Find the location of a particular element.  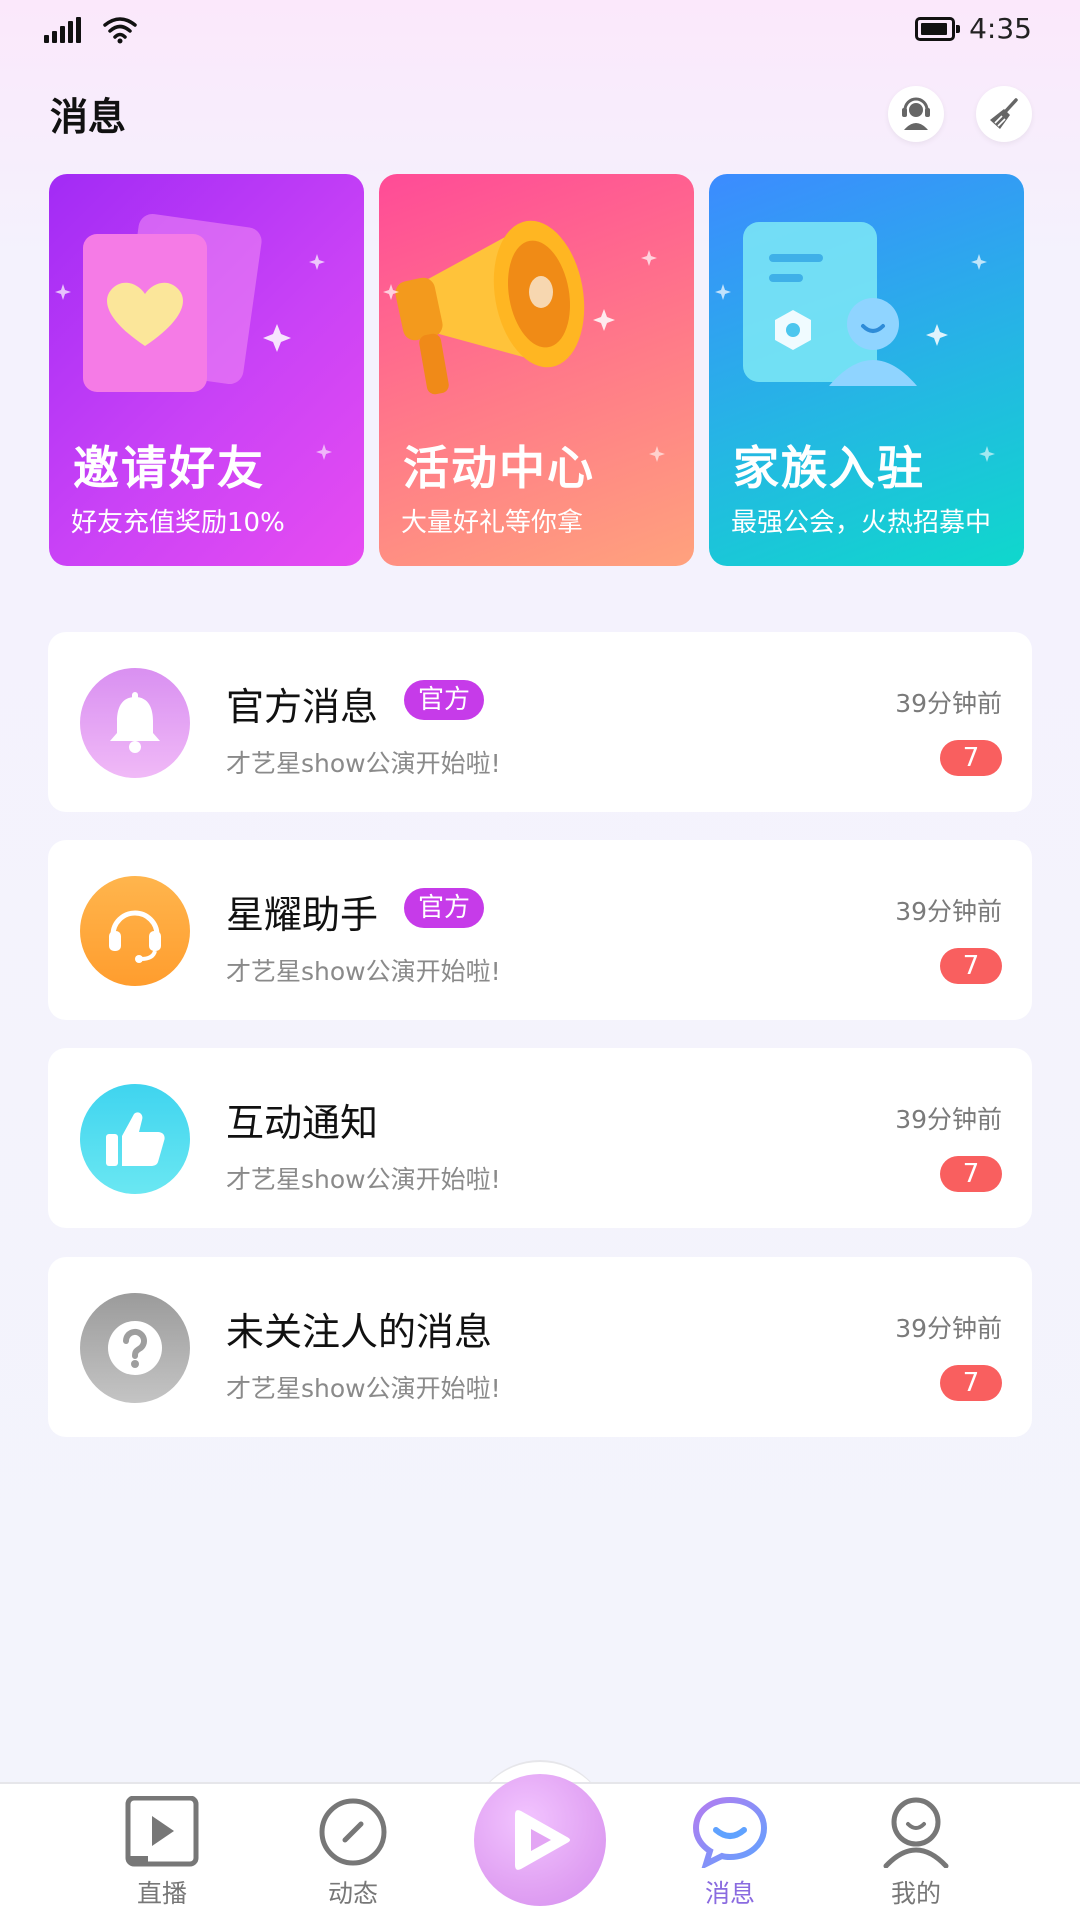

nav-item-profile: 我的 is located at coordinates (916, 1853).